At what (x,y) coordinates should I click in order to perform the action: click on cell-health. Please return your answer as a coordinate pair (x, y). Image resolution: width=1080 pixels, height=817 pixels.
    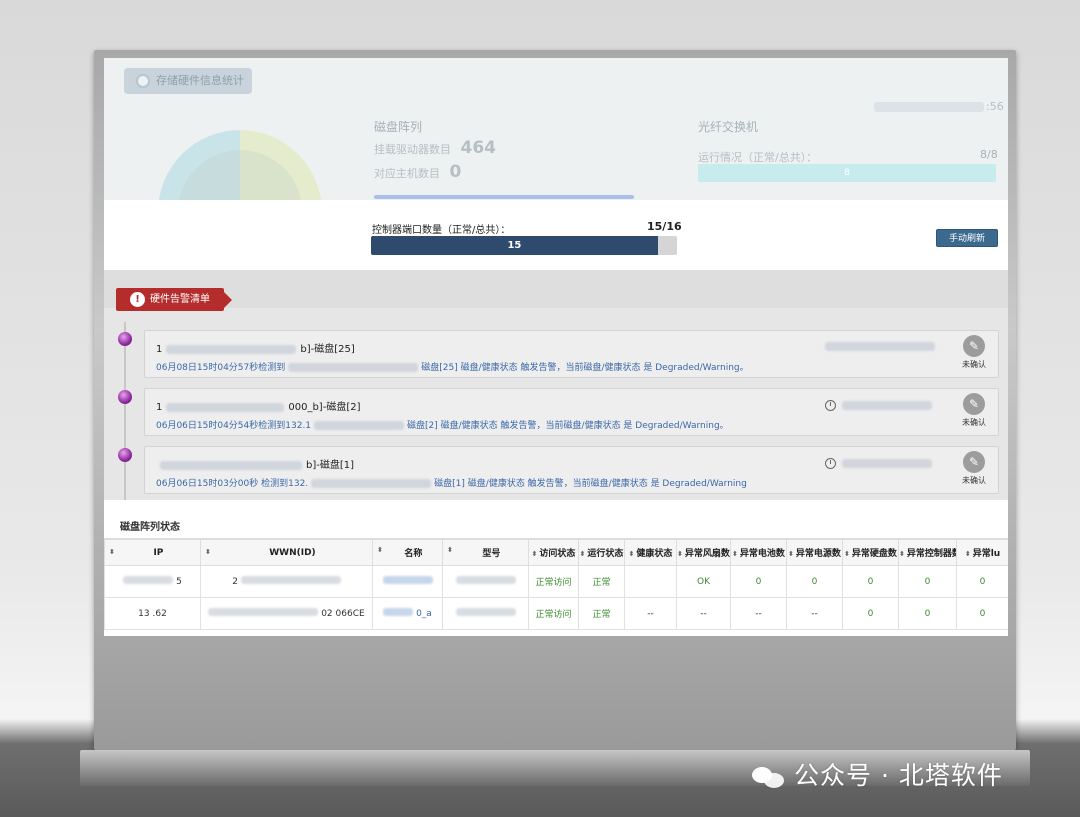
    Looking at the image, I should click on (650, 581).